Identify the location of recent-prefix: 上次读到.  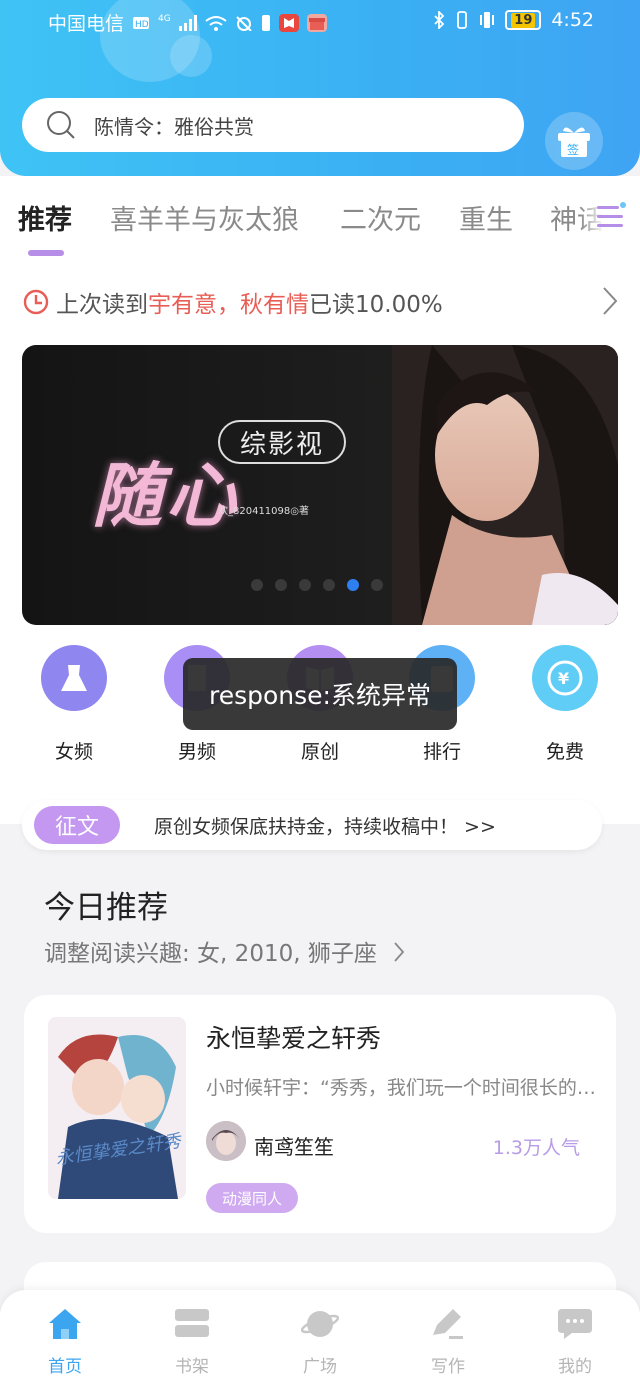
(102, 305).